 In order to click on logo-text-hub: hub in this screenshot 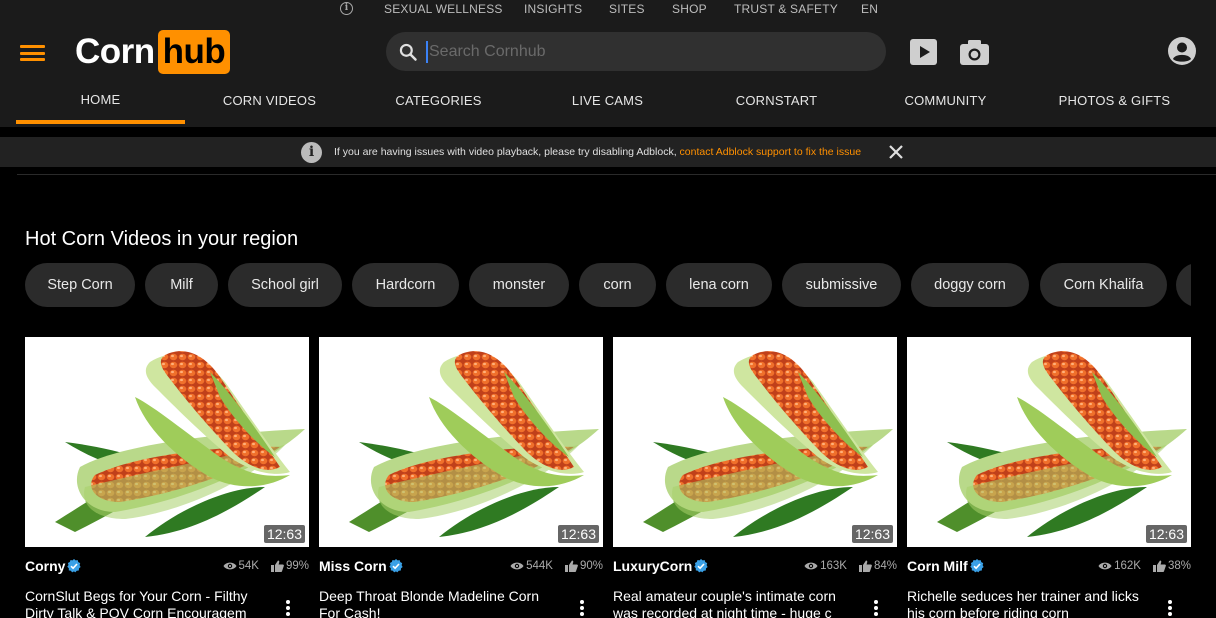, I will do `click(194, 52)`.